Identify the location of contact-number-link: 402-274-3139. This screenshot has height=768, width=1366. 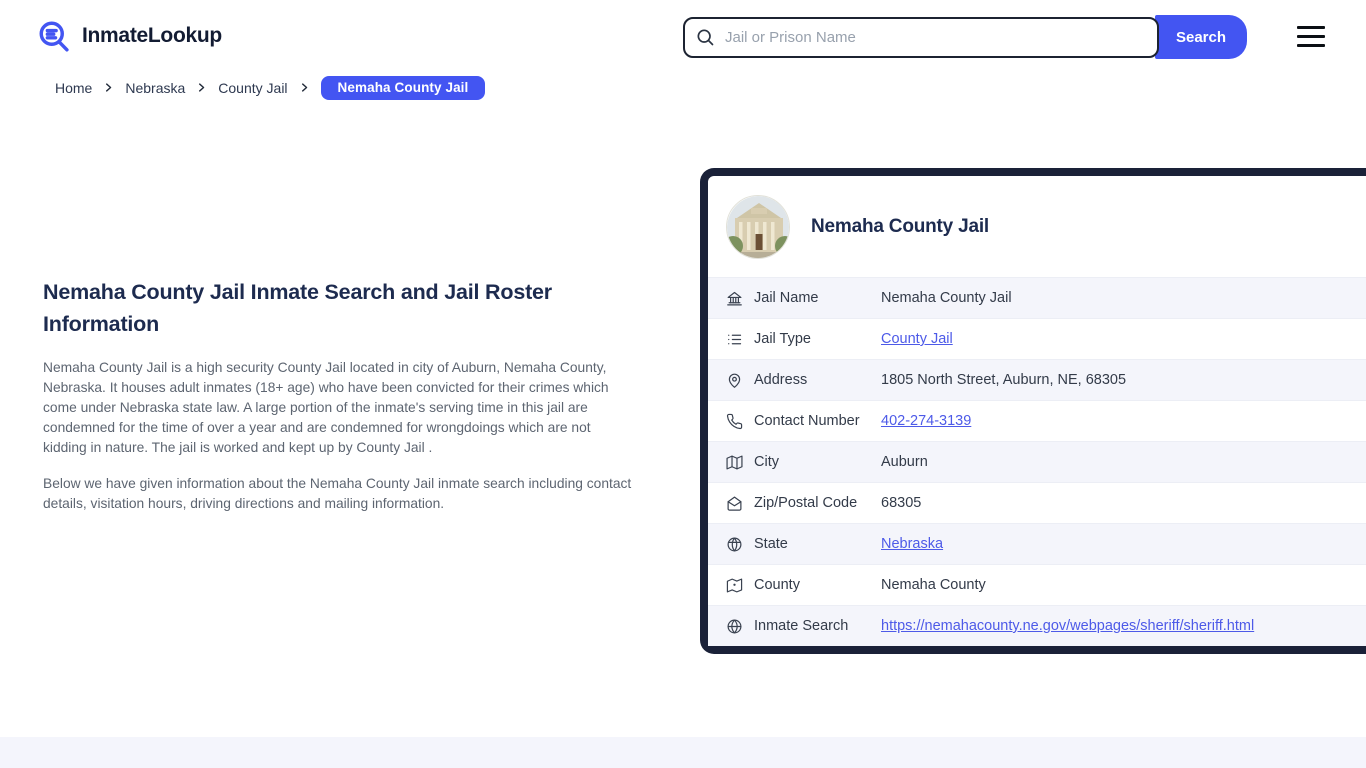
(926, 421).